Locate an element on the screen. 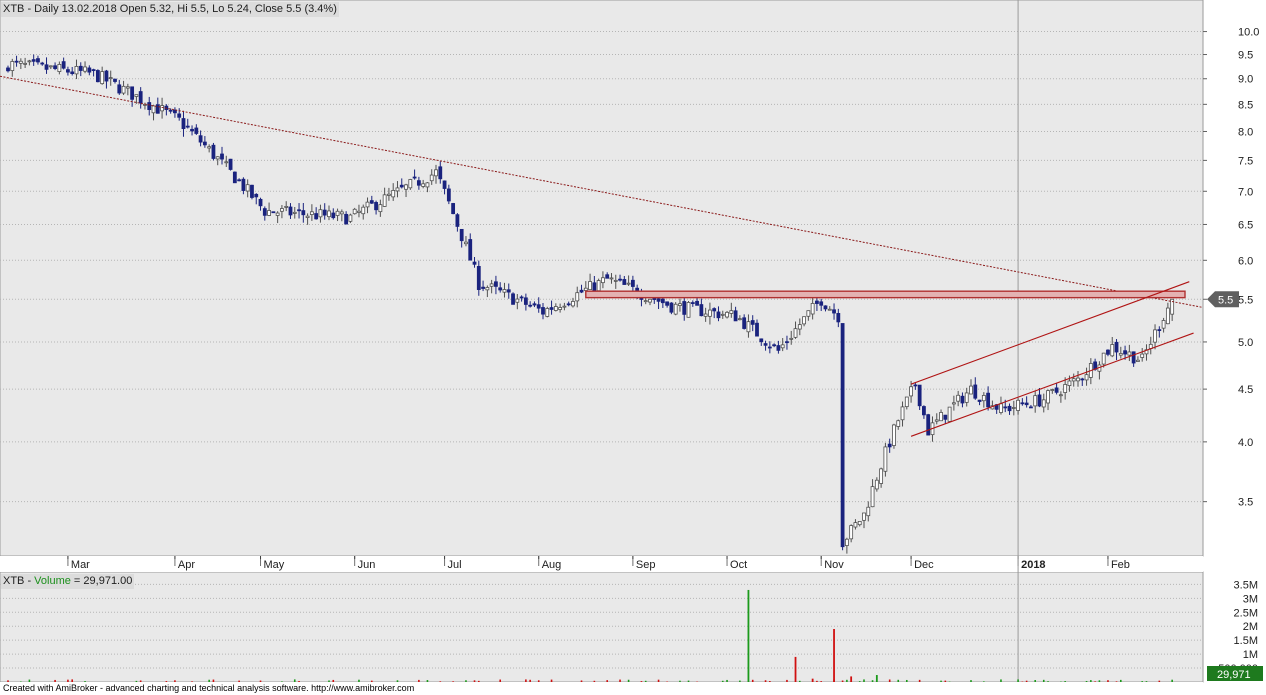 The width and height of the screenshot is (1266, 695). volume-tick-label: 1.5M is located at coordinates (1246, 641).